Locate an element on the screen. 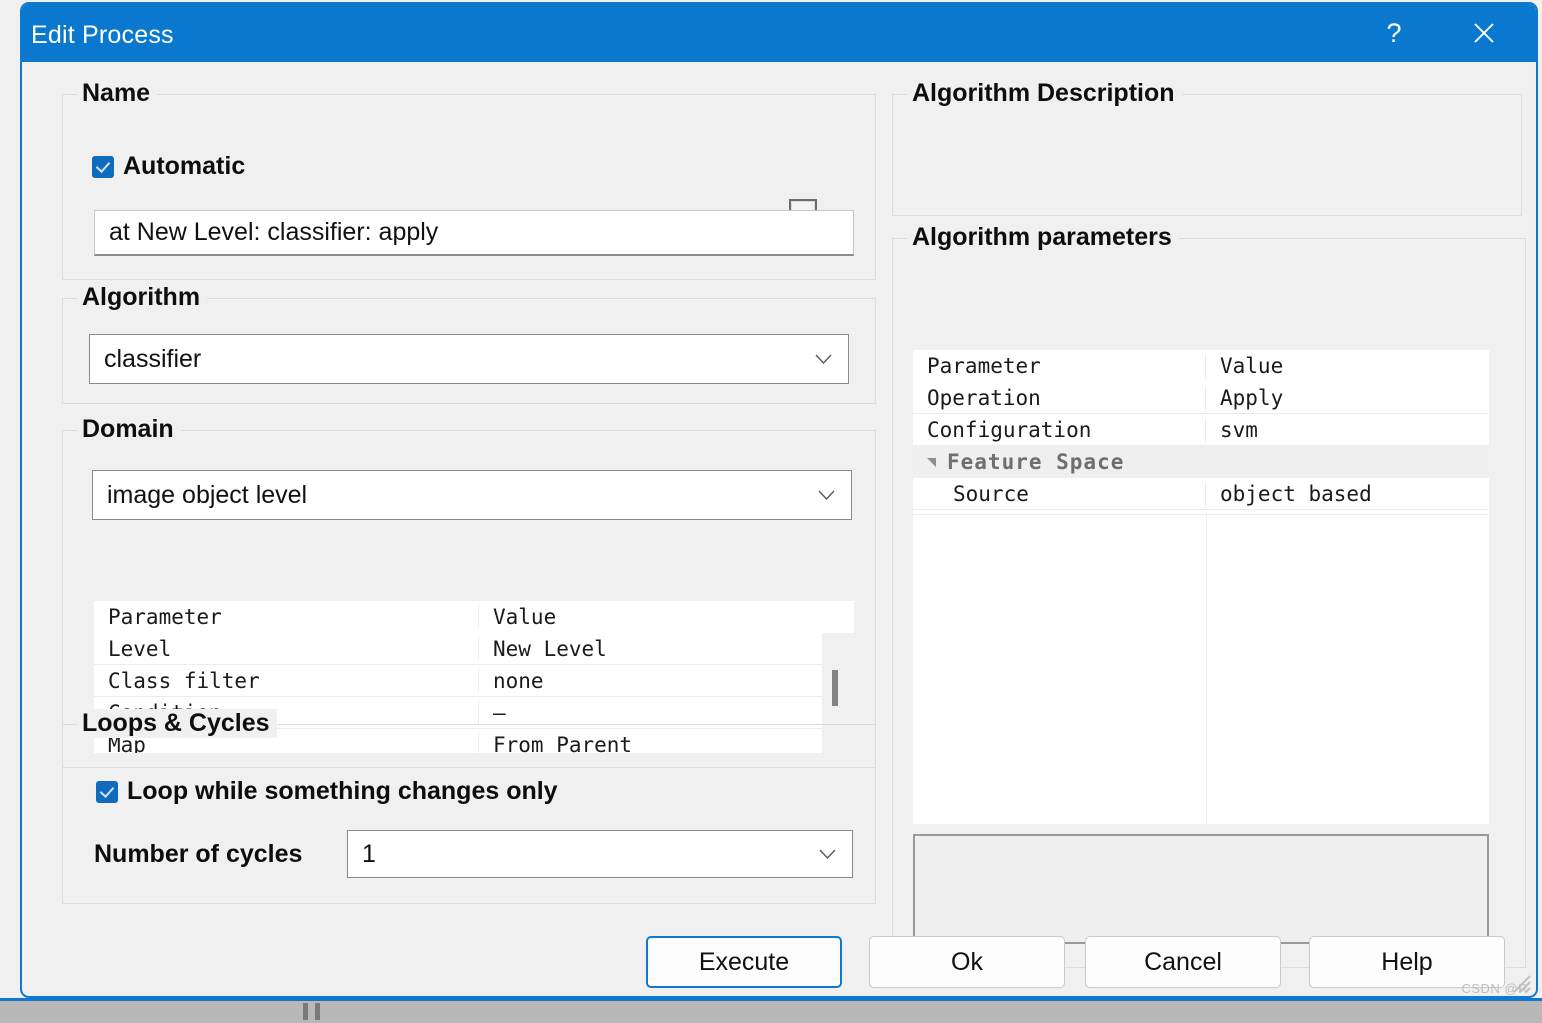 The height and width of the screenshot is (1023, 1542). dialog-titlebar: Edit Process ? is located at coordinates (779, 33).